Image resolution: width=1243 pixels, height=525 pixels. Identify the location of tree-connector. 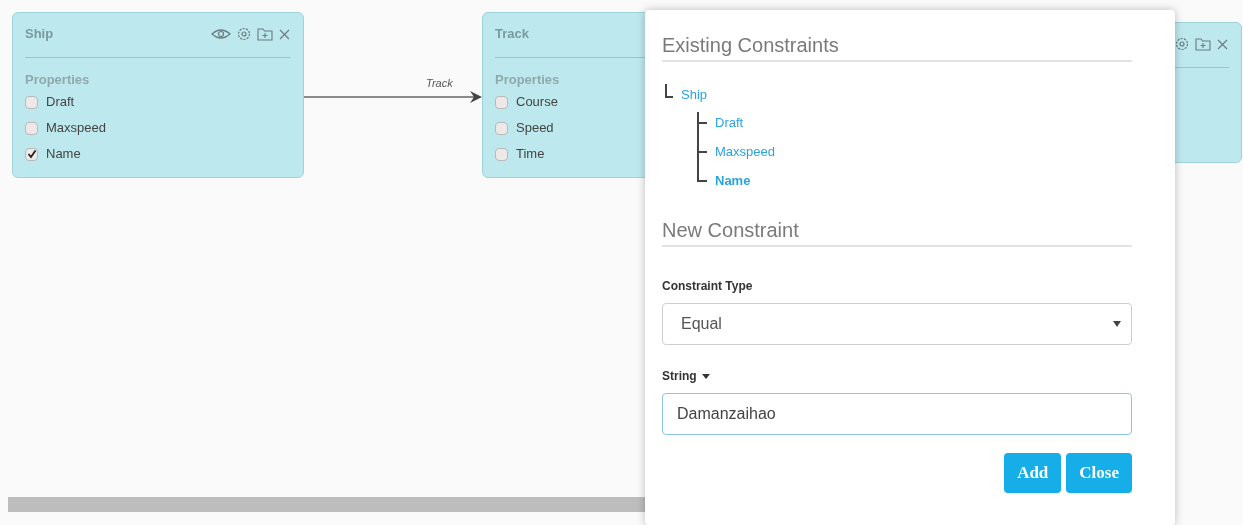
(669, 91).